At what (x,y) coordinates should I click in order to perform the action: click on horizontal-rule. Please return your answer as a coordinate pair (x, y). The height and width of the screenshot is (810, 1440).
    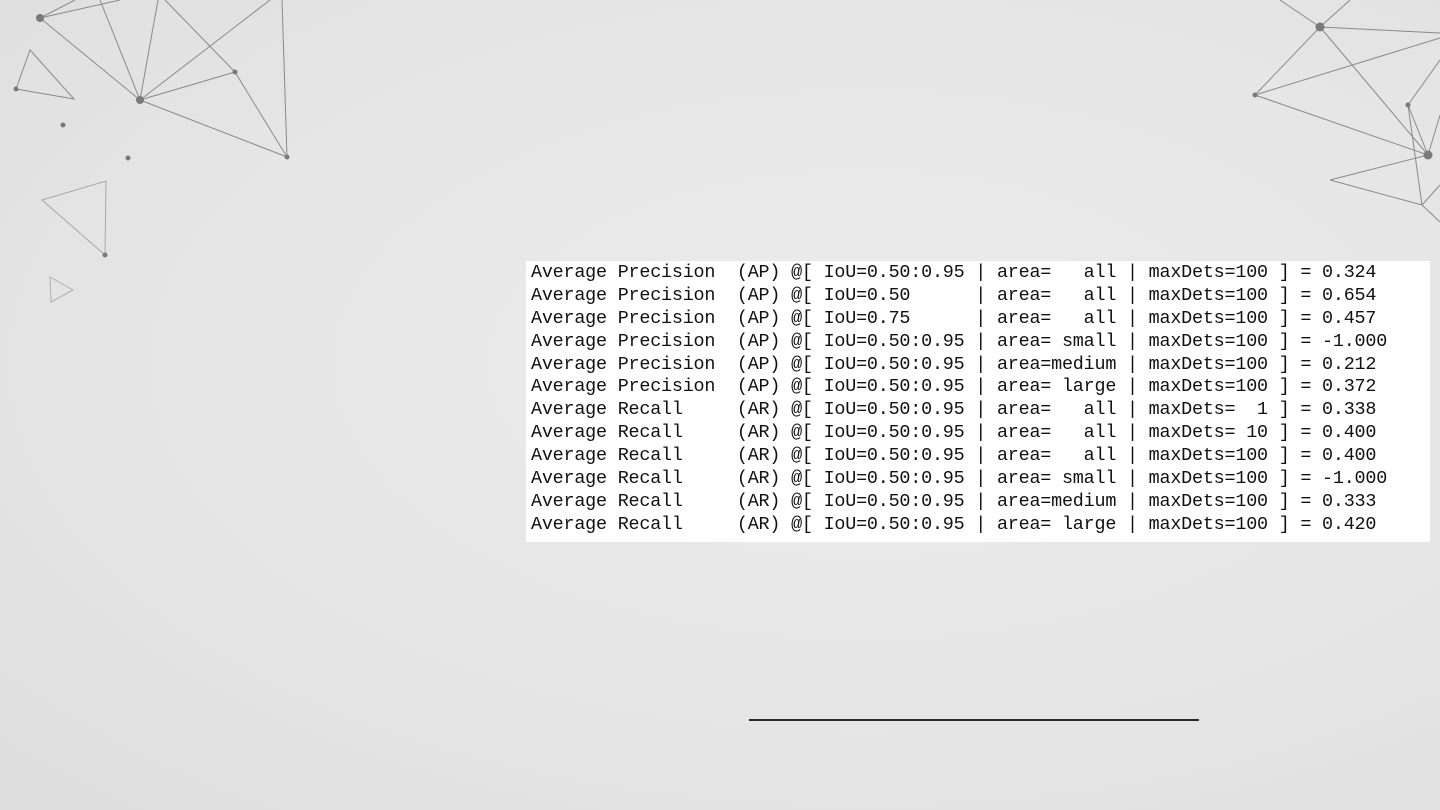
    Looking at the image, I should click on (974, 720).